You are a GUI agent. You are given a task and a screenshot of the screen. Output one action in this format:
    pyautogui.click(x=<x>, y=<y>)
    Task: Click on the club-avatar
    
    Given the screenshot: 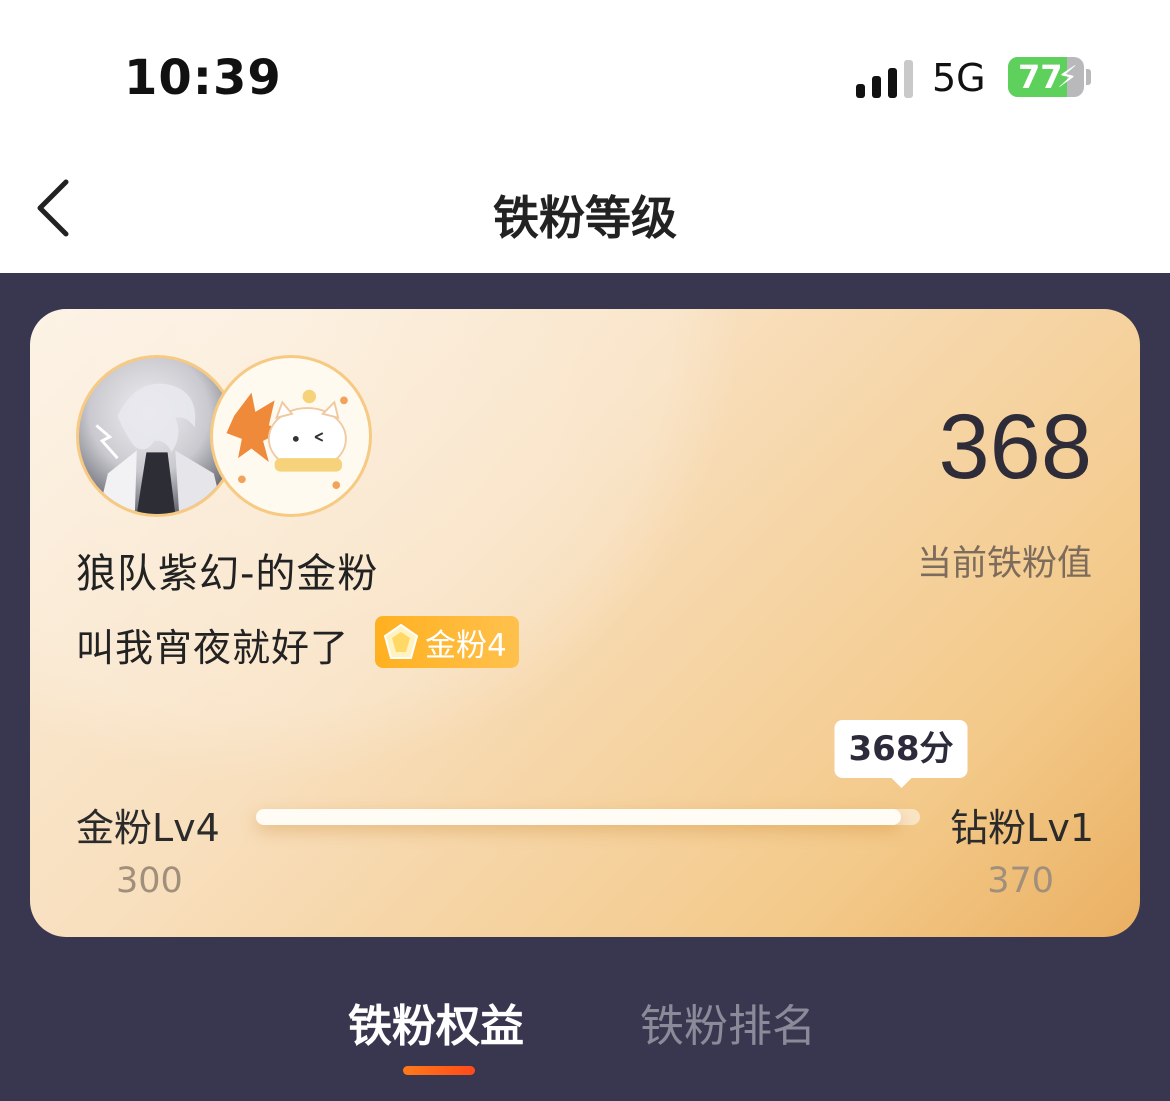 What is the action you would take?
    pyautogui.click(x=291, y=436)
    